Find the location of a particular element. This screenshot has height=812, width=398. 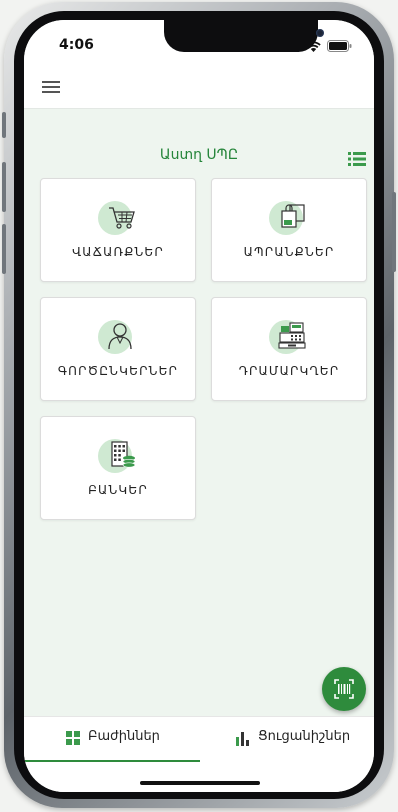

power-button is located at coordinates (394, 232).